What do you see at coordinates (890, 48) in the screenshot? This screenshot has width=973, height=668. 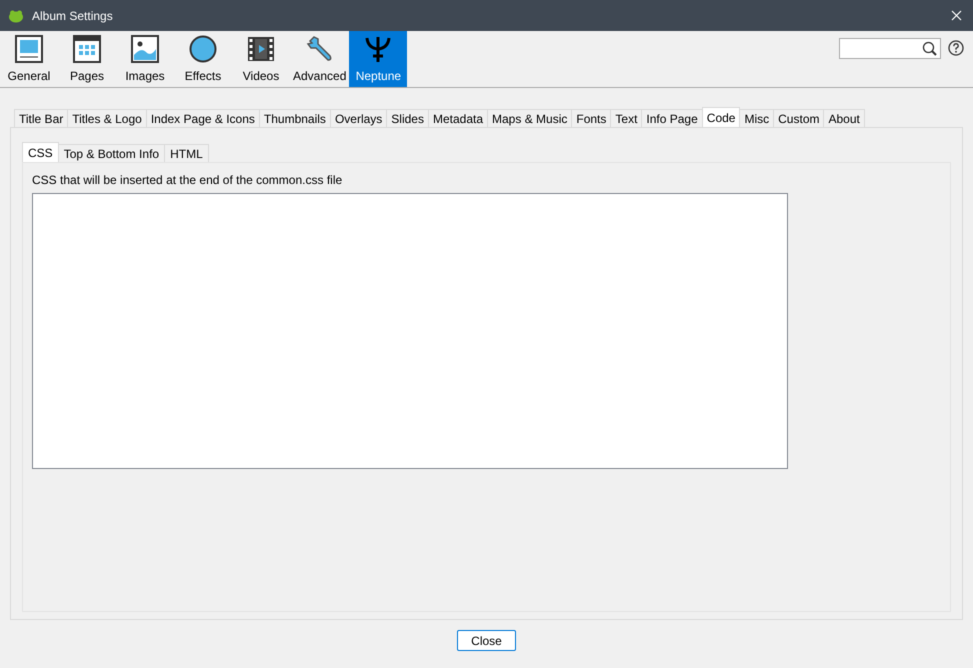 I see `search-field` at bounding box center [890, 48].